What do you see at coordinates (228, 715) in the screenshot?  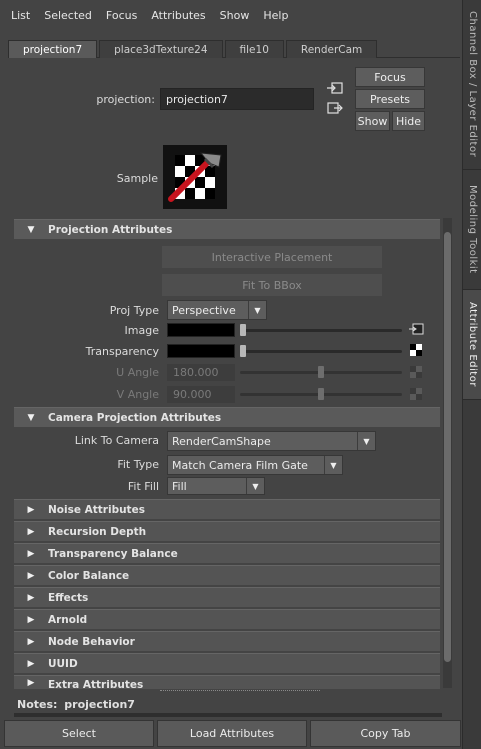 I see `notes-field` at bounding box center [228, 715].